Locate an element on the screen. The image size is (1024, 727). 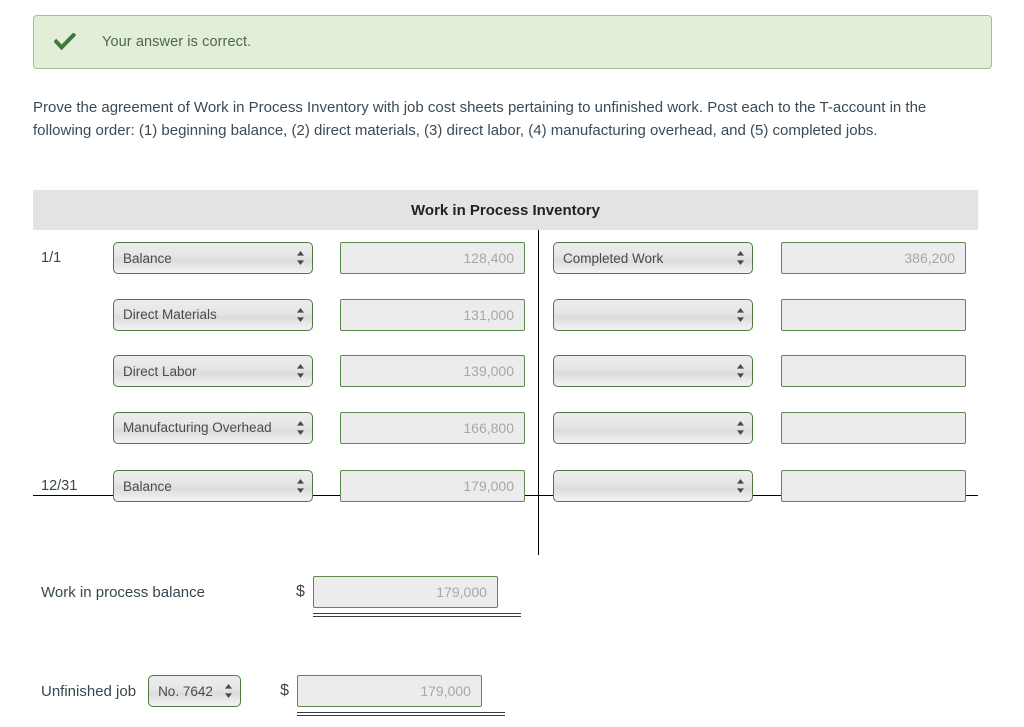
credit-account-select-wrap: Completed Work is located at coordinates (653, 258).